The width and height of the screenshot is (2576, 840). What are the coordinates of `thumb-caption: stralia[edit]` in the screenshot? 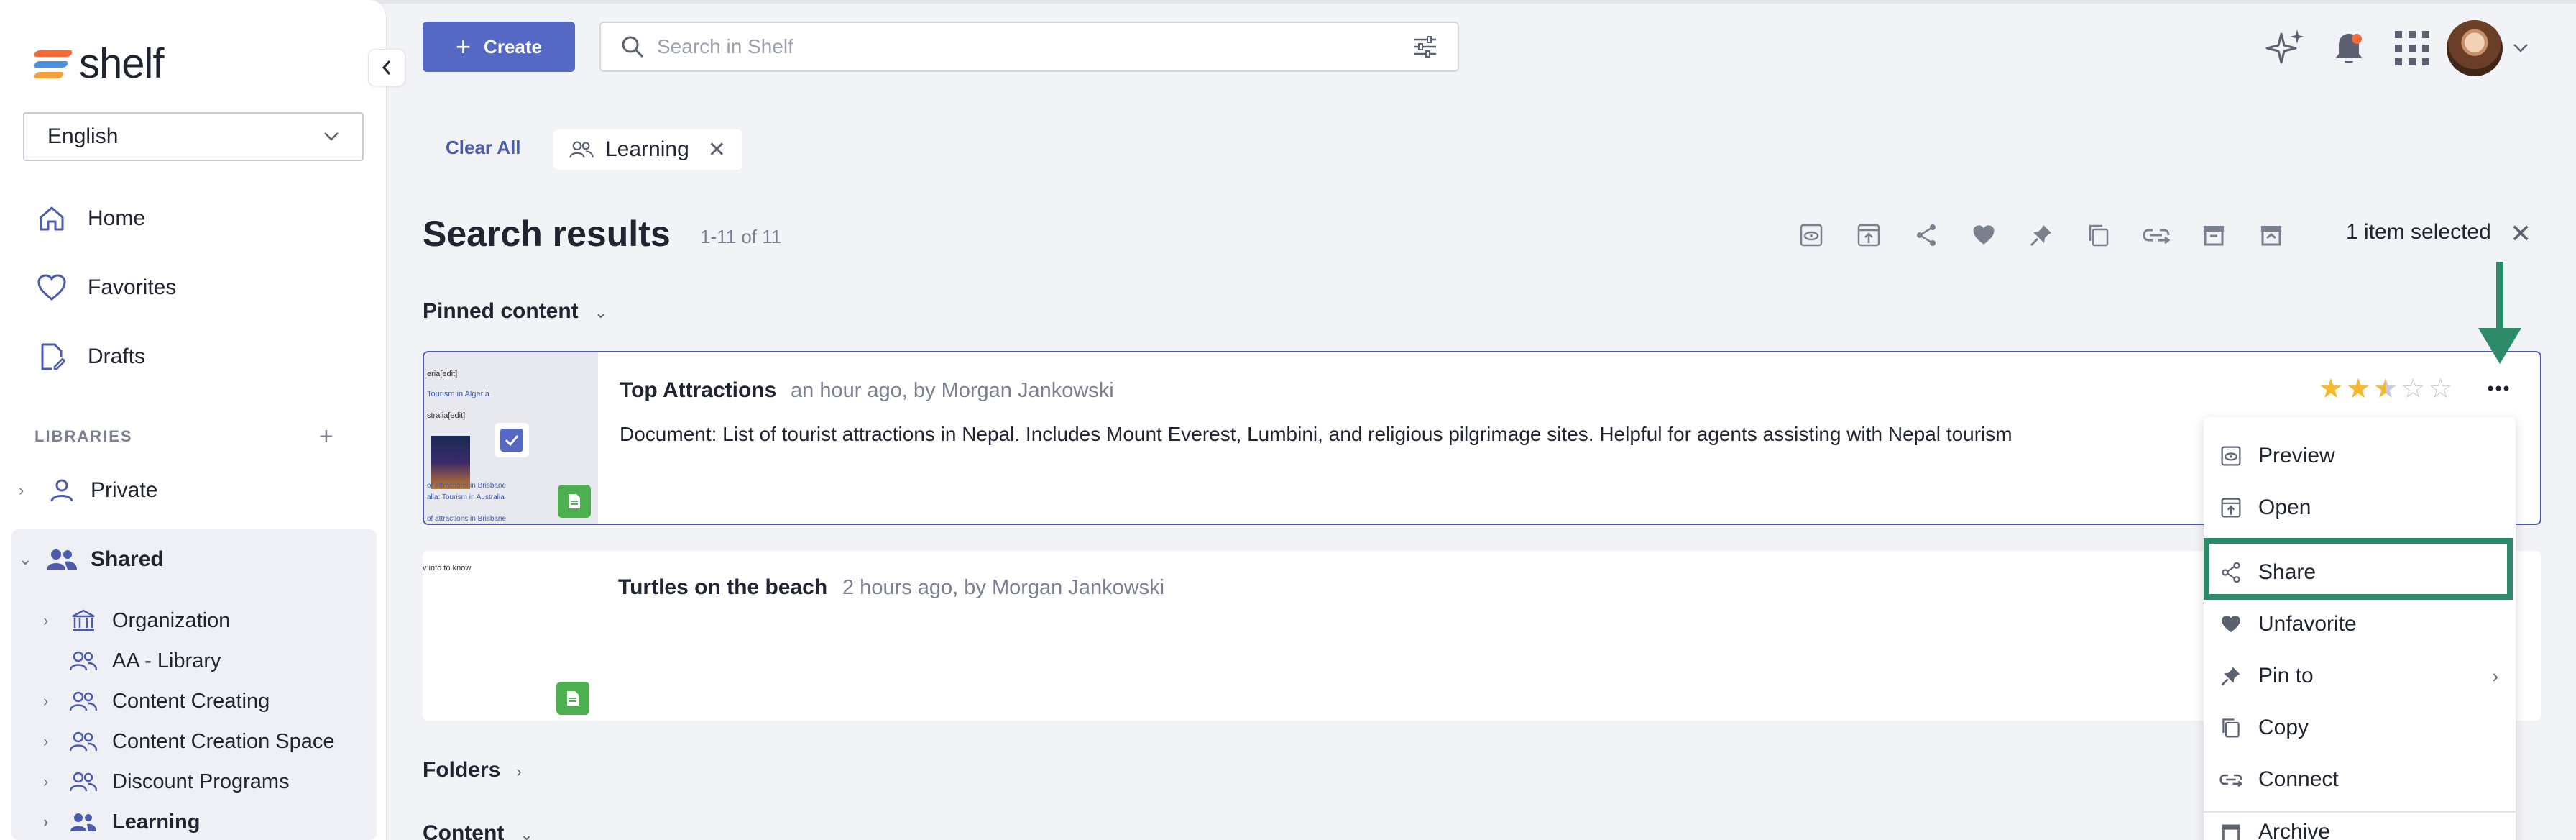 It's located at (446, 415).